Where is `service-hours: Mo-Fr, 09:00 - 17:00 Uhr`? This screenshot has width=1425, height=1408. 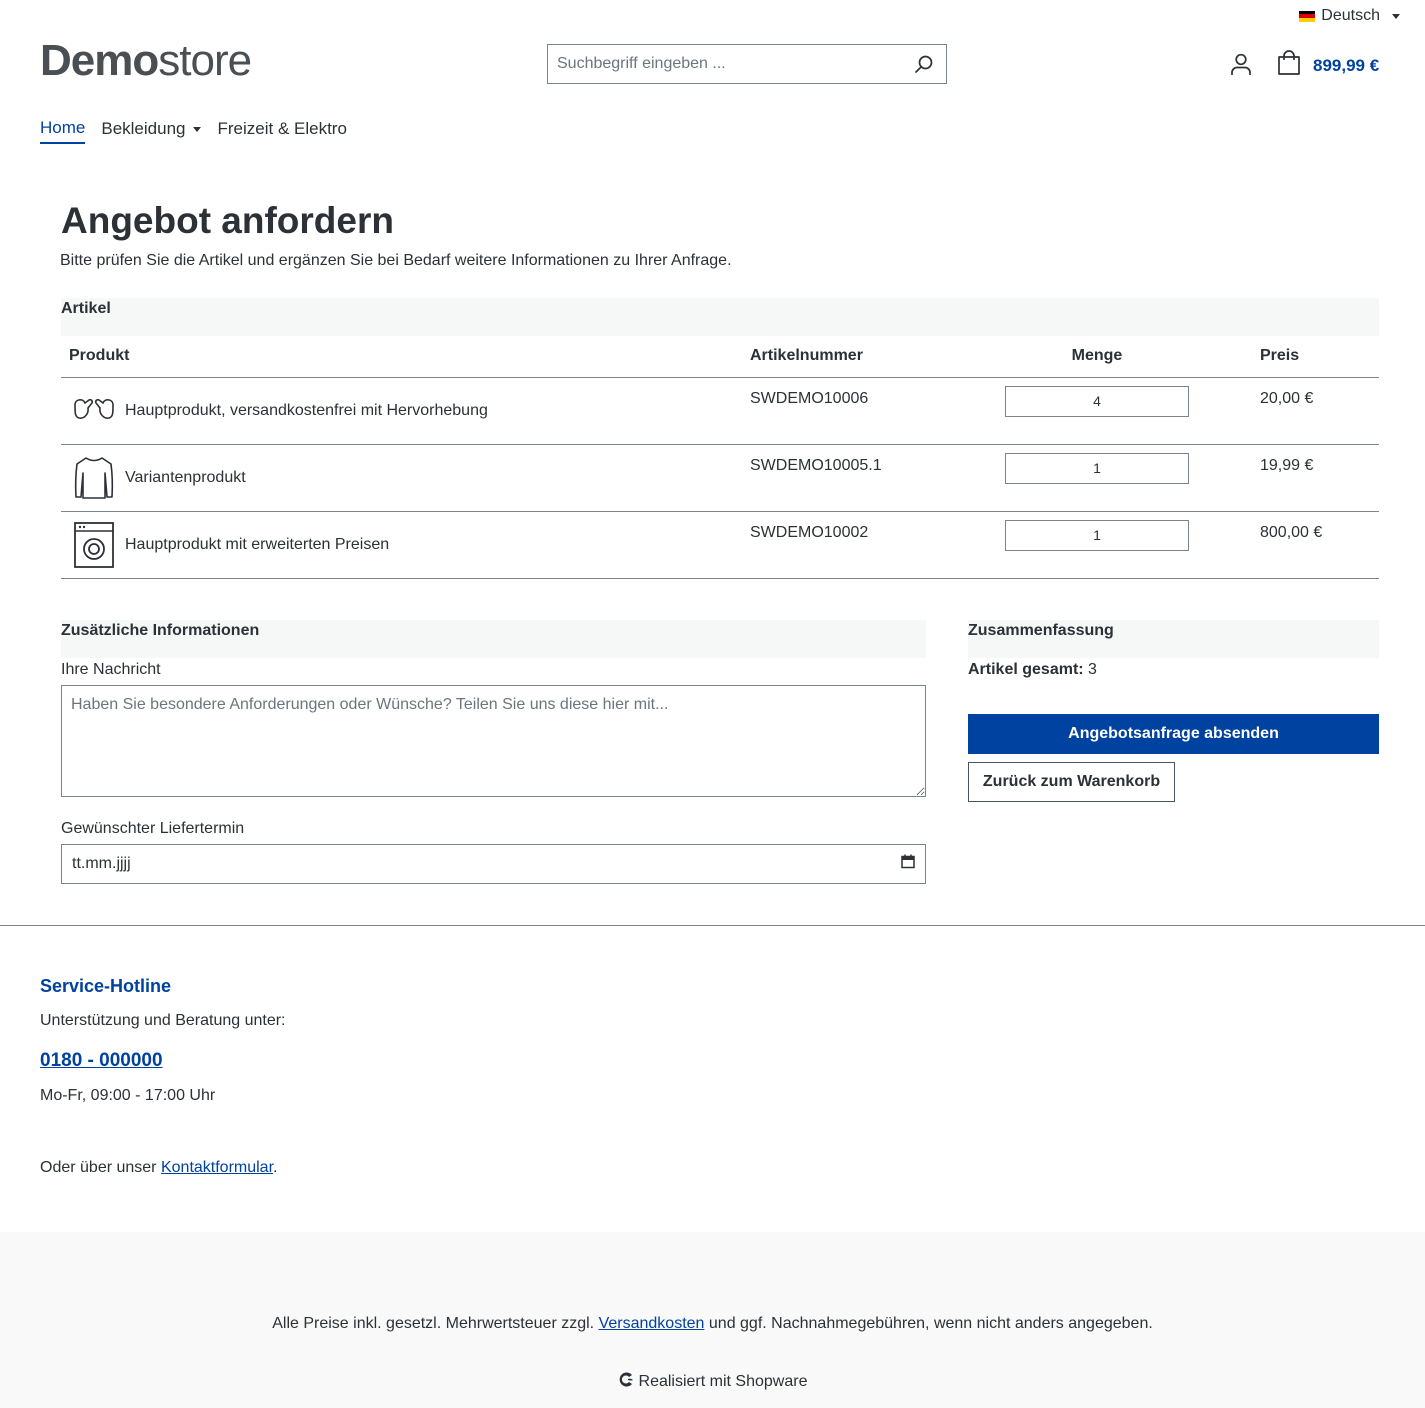 service-hours: Mo-Fr, 09:00 - 17:00 Uhr is located at coordinates (128, 1095).